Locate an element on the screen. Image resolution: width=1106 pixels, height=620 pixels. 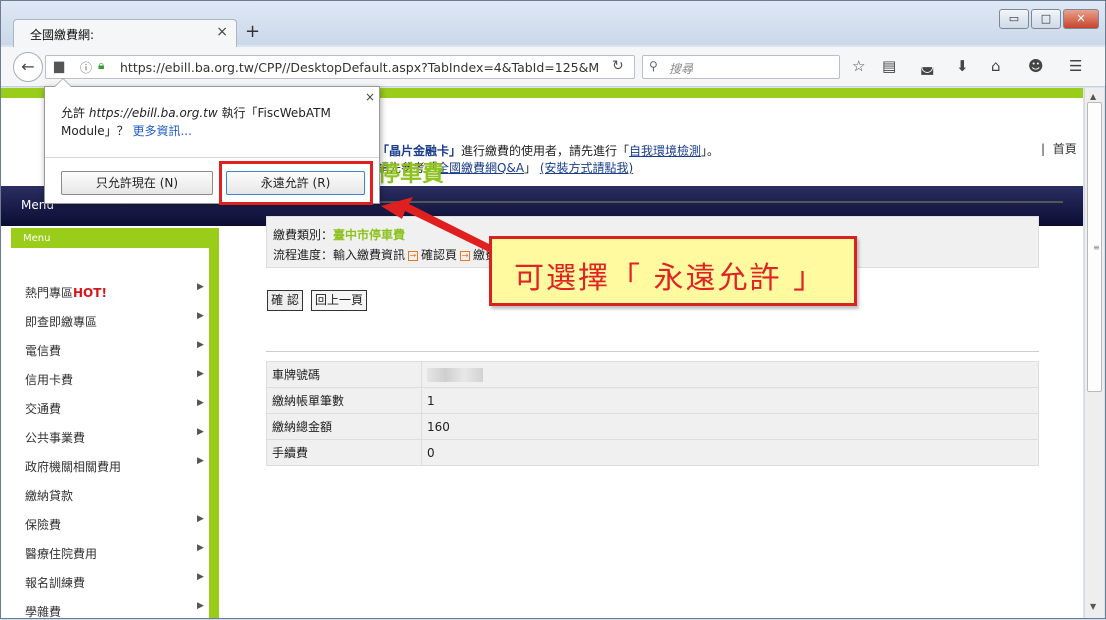
sidebar-item-label: 信用卡費 is located at coordinates (49, 380).